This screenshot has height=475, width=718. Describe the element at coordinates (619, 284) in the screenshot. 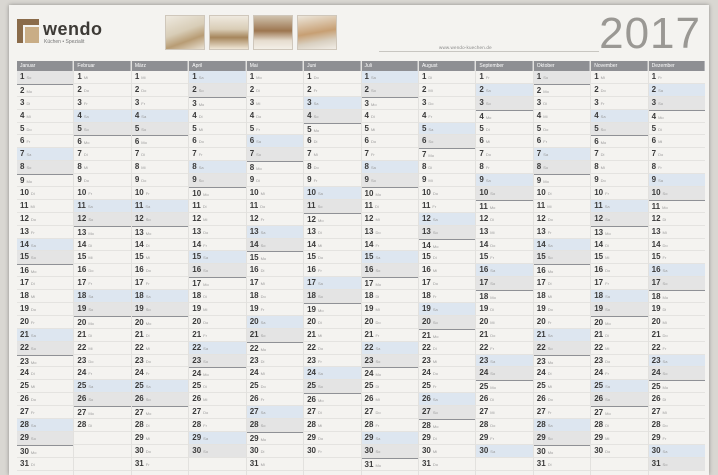

I see `day-cell: 17 Fr` at that location.